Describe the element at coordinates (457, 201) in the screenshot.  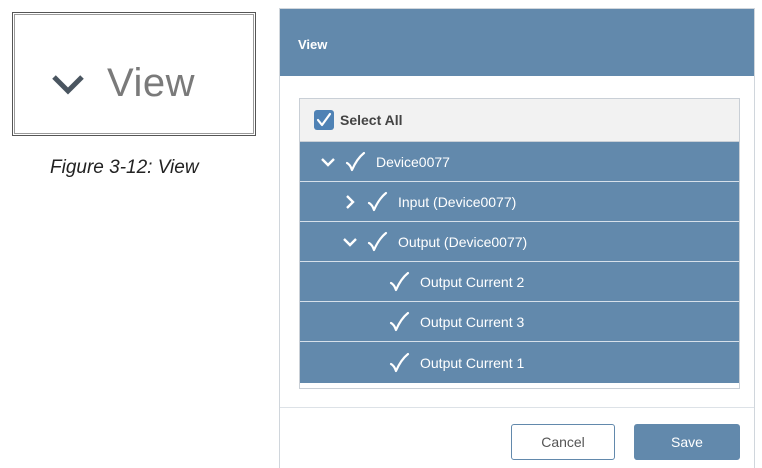
I see `tree-row-label: Input (Device0077)` at that location.